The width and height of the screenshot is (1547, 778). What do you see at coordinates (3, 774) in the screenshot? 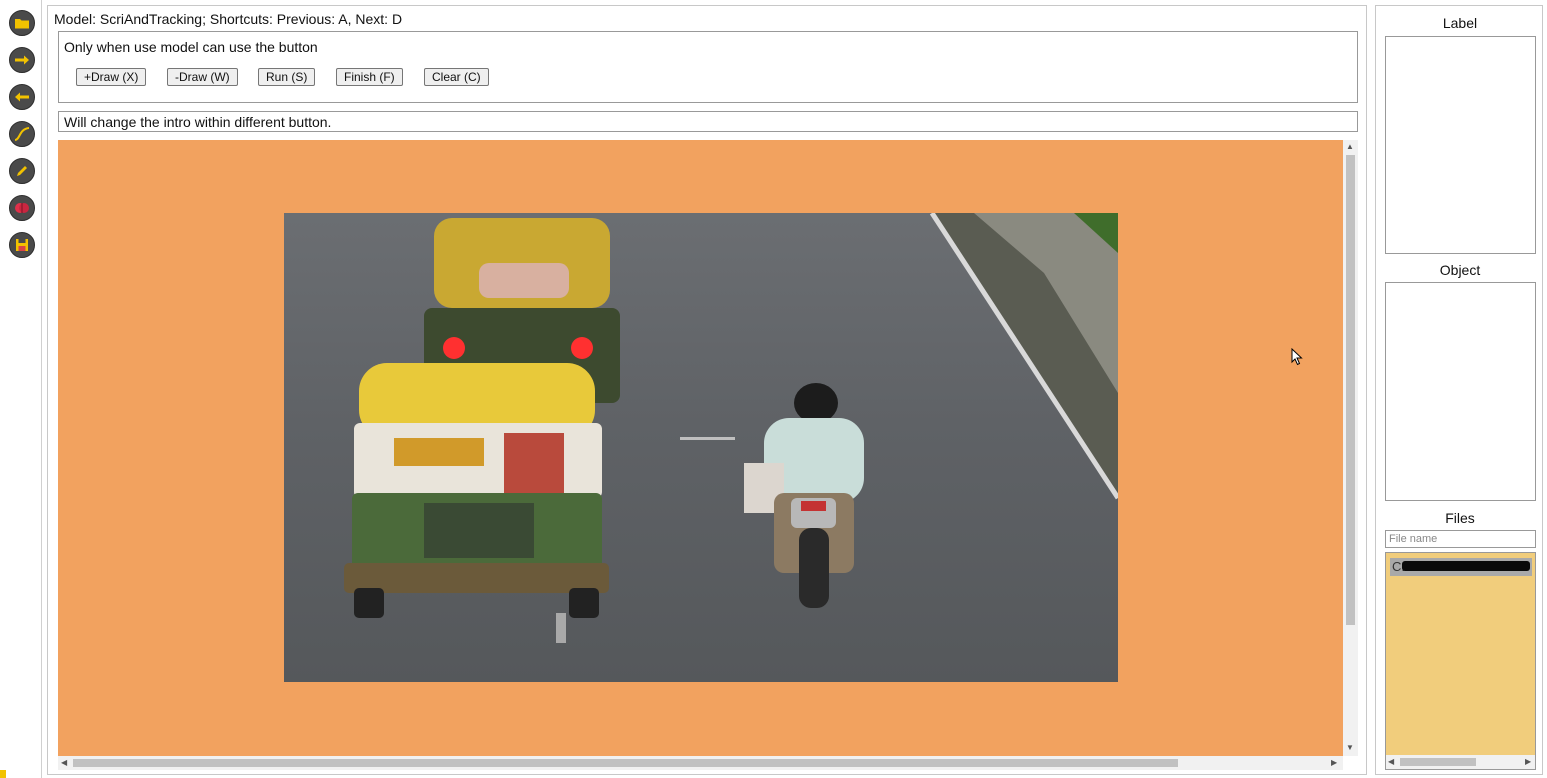
I see `corner-marker` at bounding box center [3, 774].